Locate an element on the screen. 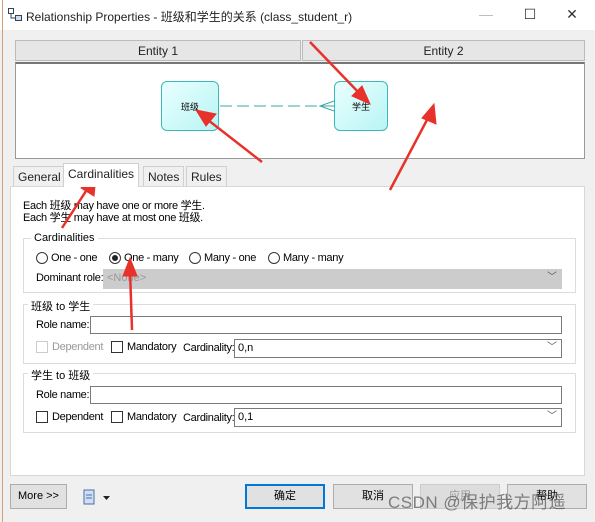 The width and height of the screenshot is (595, 522). watermark: CSDN @保护我方阿遥 is located at coordinates (477, 502).